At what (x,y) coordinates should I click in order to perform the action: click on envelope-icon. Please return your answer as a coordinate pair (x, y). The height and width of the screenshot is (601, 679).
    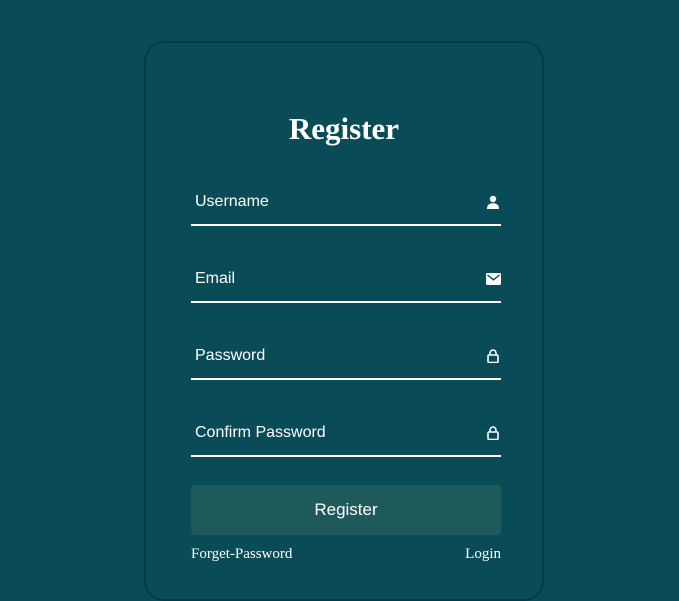
    Looking at the image, I should click on (493, 279).